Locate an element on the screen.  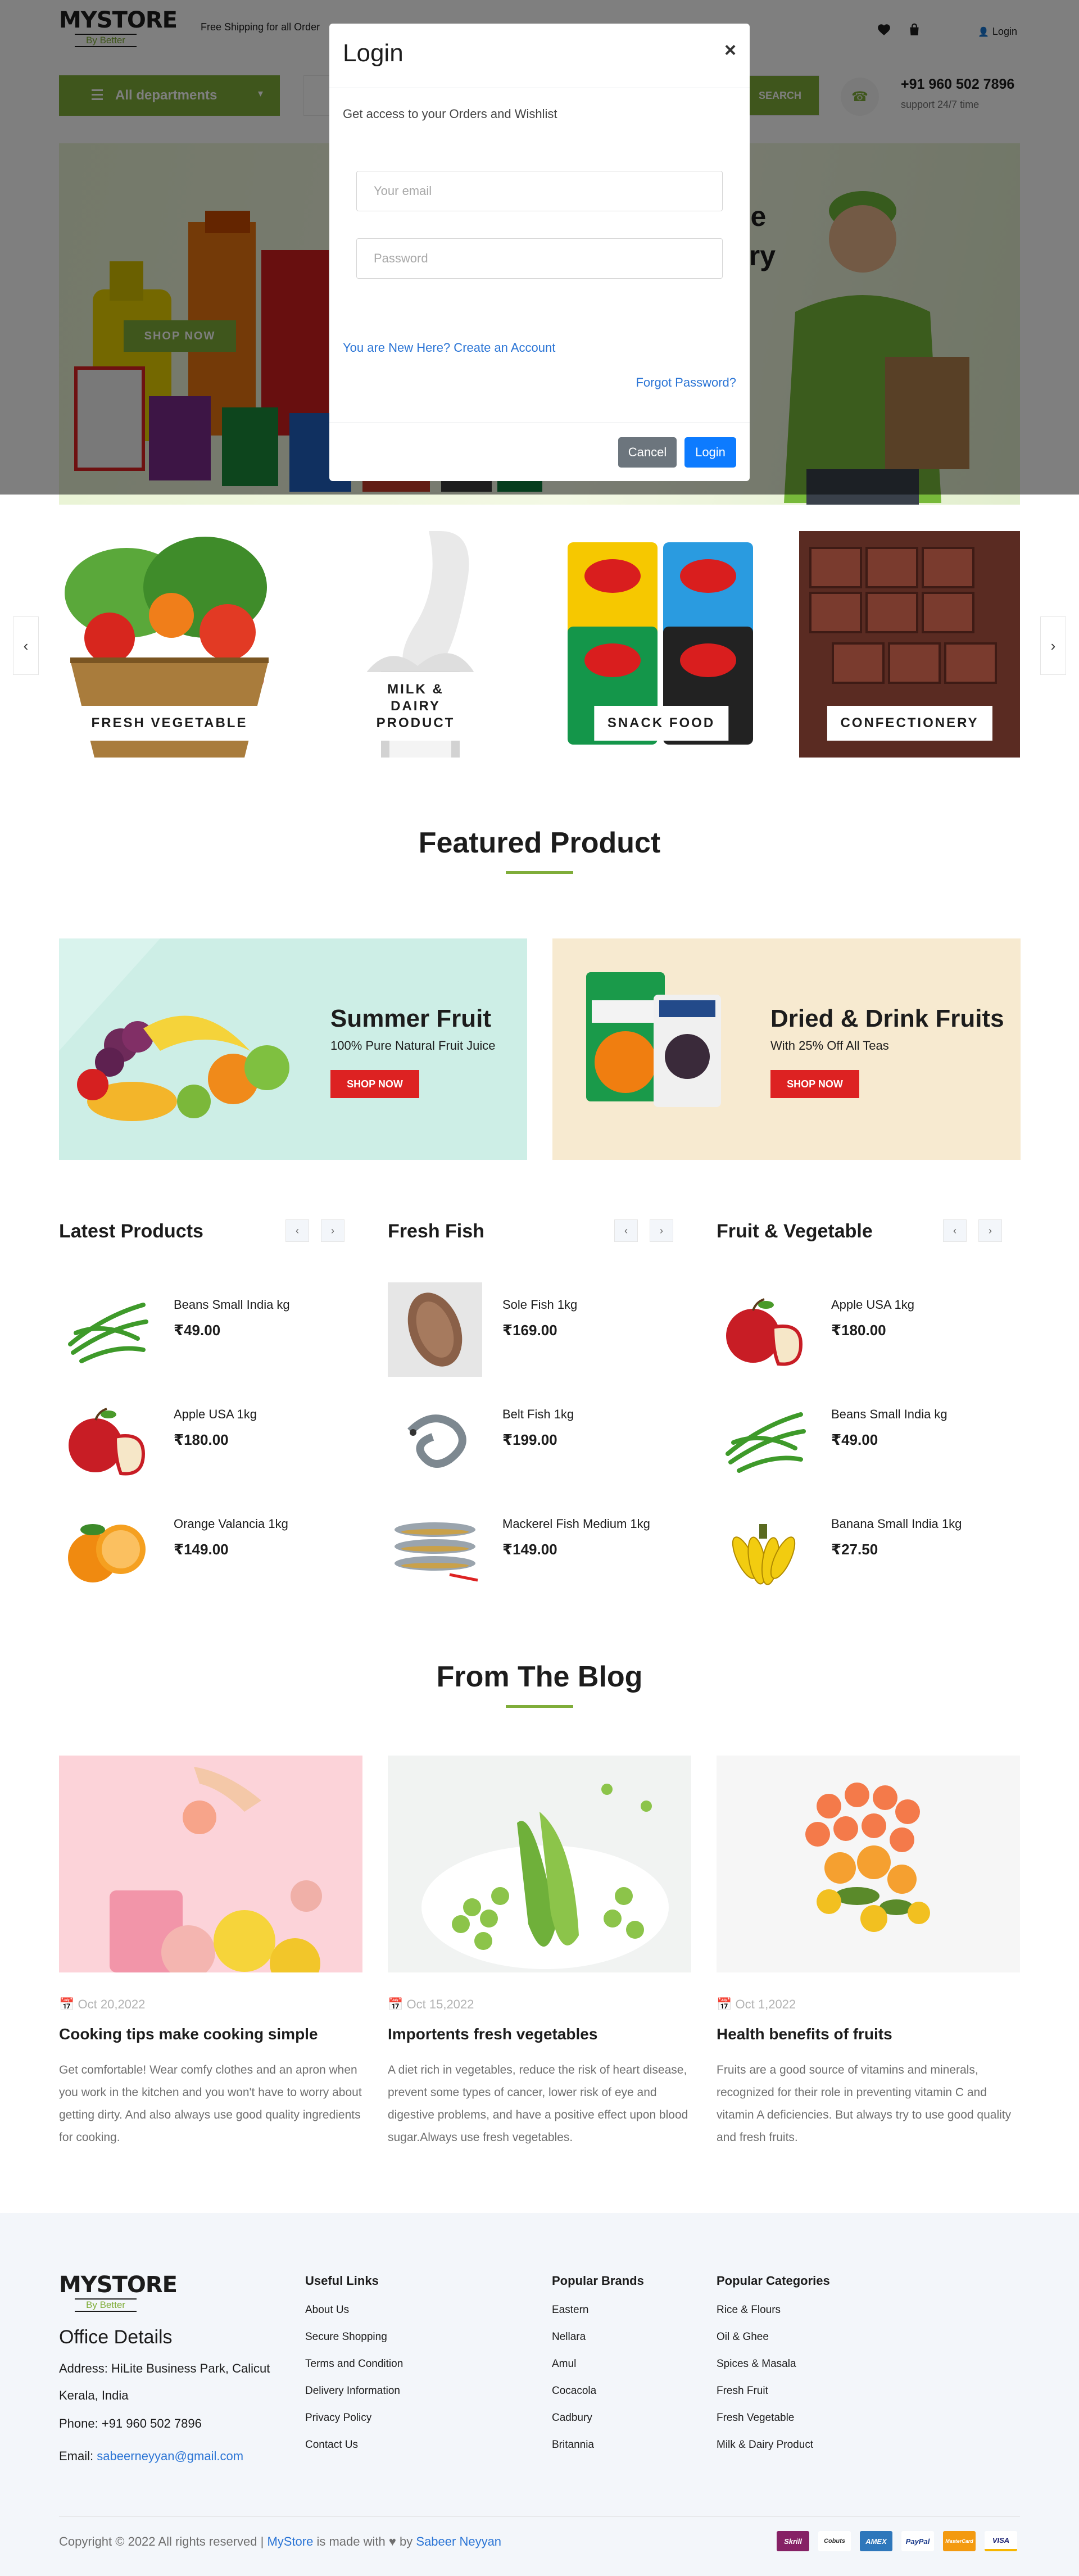
product-price: ₹180.00 is located at coordinates (858, 1330).